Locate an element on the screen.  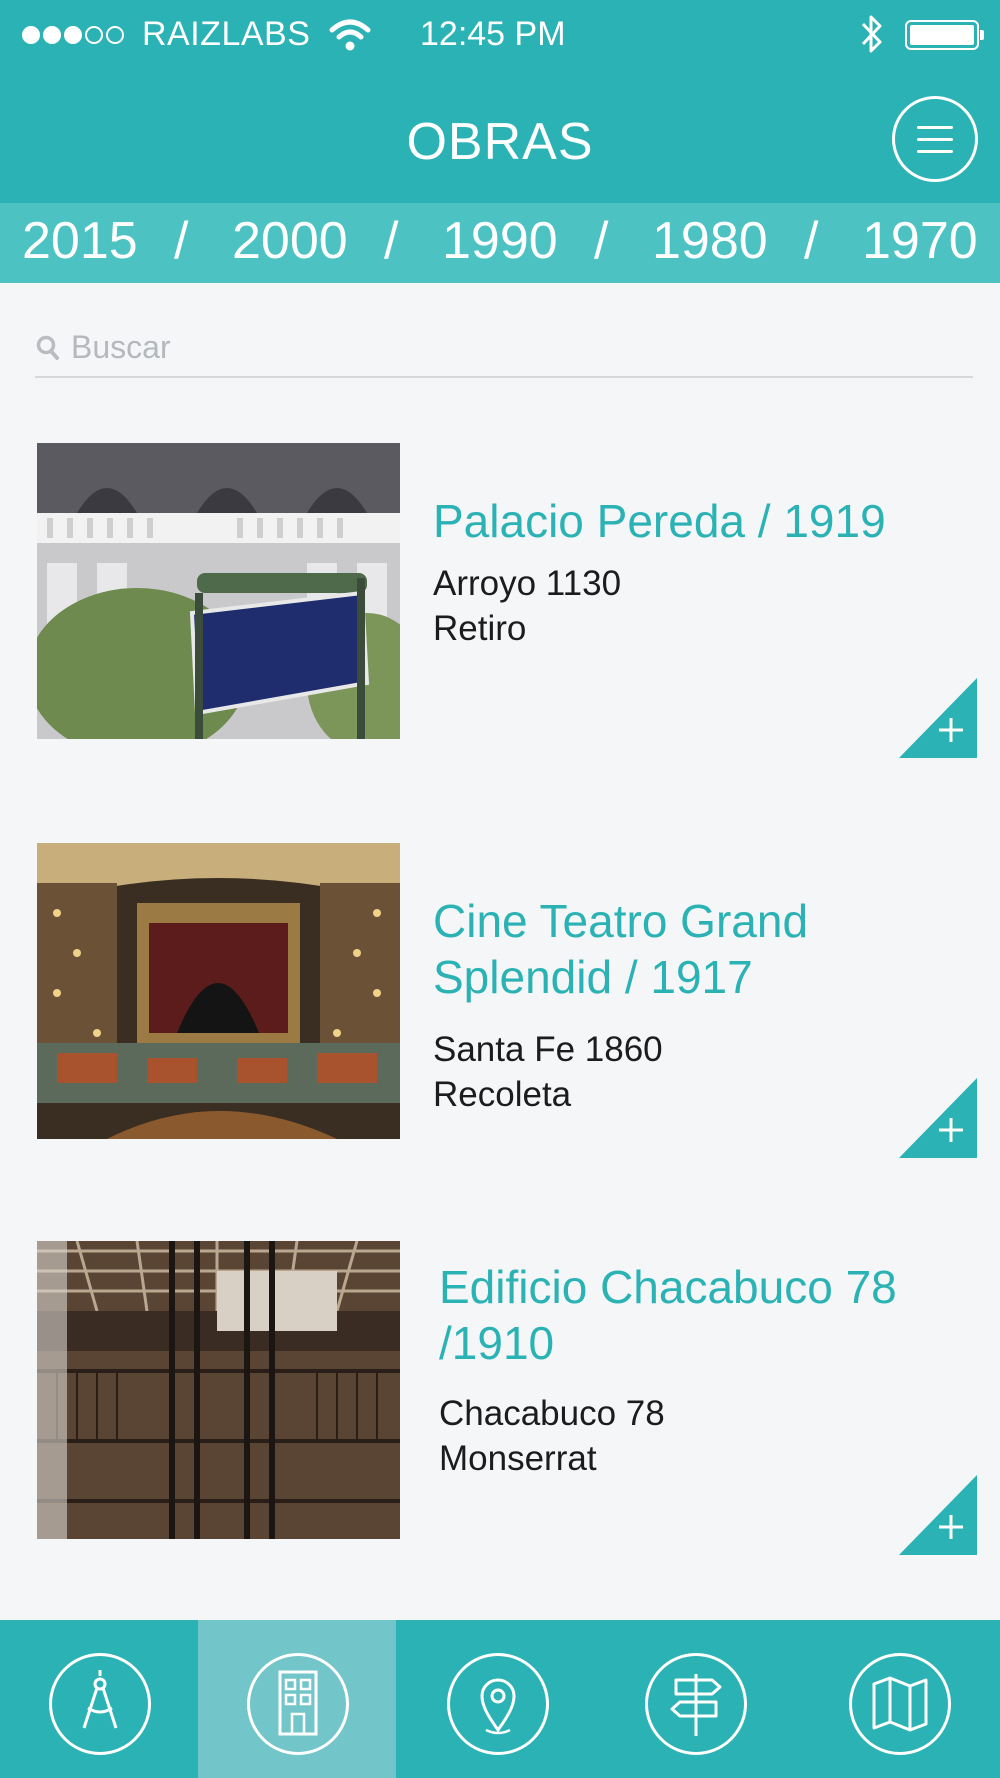
work-neighborhood: Recoleta is located at coordinates (502, 1094).